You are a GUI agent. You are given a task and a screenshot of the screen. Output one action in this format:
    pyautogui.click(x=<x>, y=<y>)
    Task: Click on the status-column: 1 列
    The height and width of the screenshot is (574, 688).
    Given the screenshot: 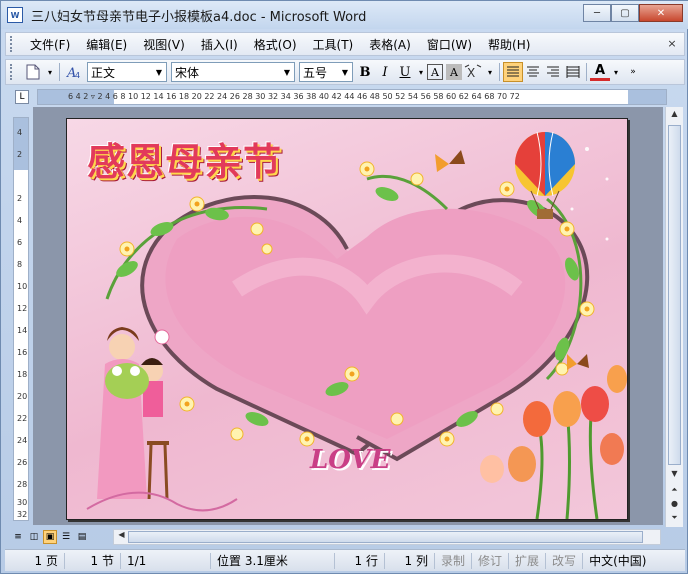 What is the action you would take?
    pyautogui.click(x=410, y=560)
    